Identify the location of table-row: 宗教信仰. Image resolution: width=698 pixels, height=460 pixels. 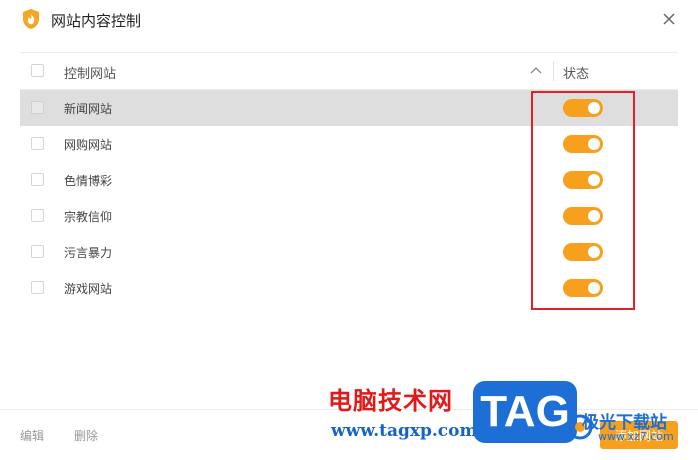
(349, 216).